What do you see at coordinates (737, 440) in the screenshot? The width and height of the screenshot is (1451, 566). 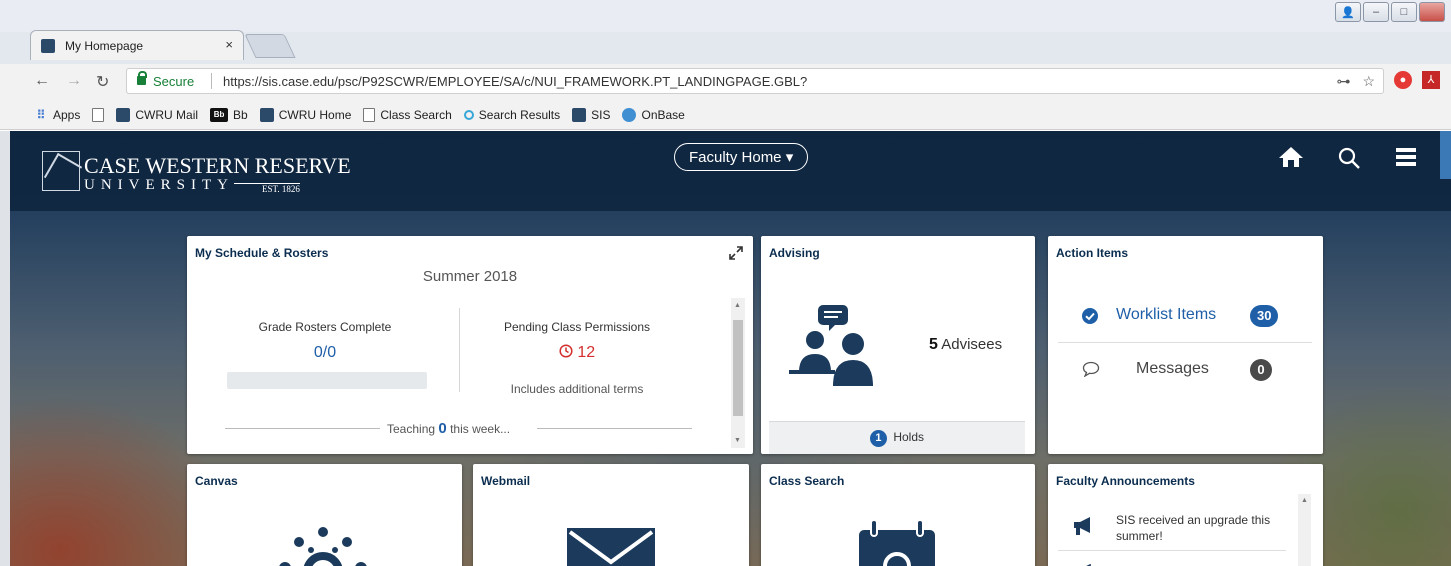 I see `scroll-down-arrow-icon: ▼` at bounding box center [737, 440].